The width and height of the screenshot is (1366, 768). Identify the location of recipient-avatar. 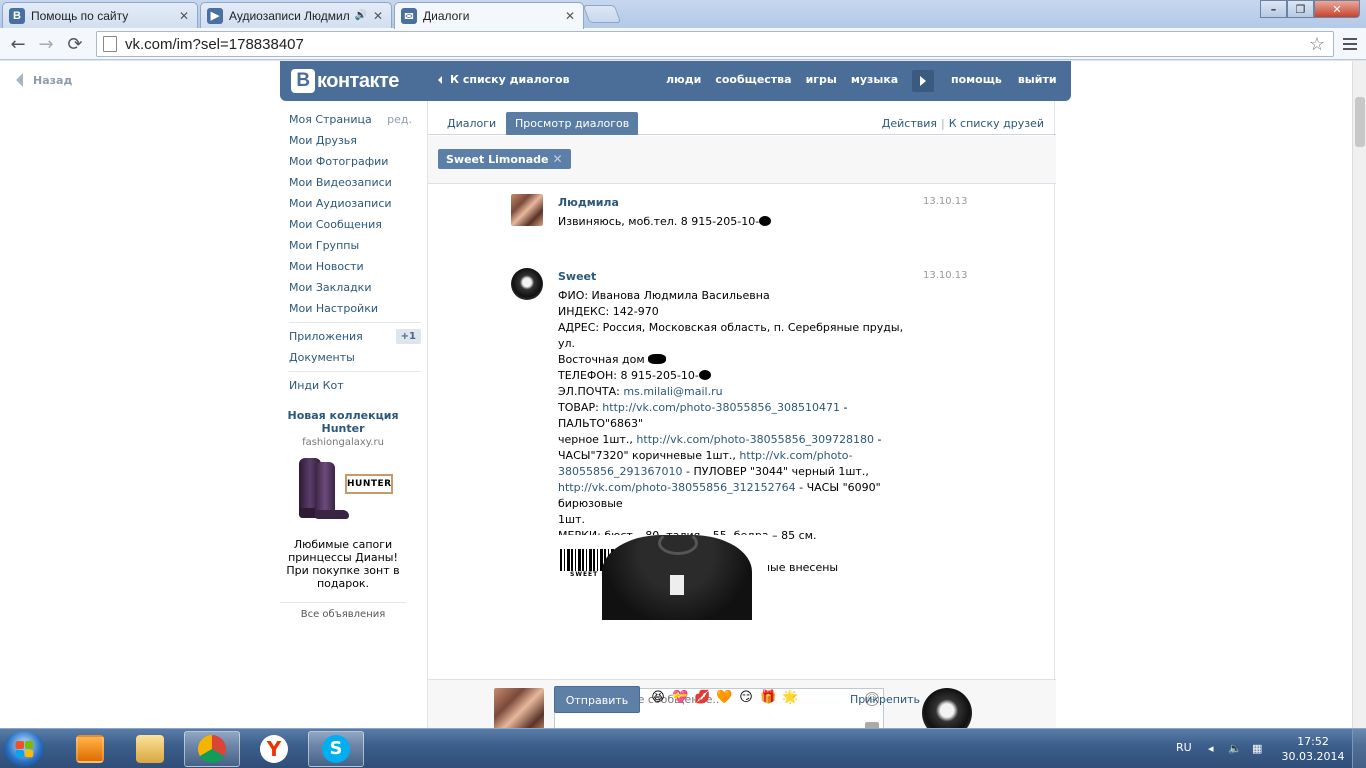
(947, 708).